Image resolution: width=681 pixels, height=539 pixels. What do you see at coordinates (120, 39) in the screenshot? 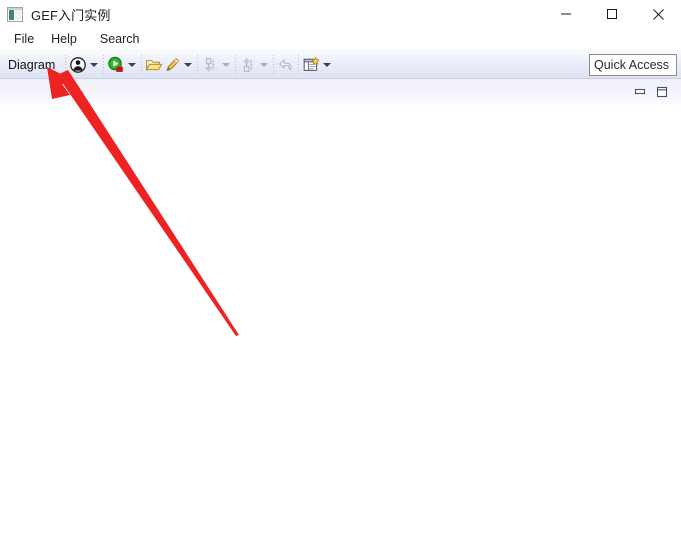
I see `menu-item-search: Search` at bounding box center [120, 39].